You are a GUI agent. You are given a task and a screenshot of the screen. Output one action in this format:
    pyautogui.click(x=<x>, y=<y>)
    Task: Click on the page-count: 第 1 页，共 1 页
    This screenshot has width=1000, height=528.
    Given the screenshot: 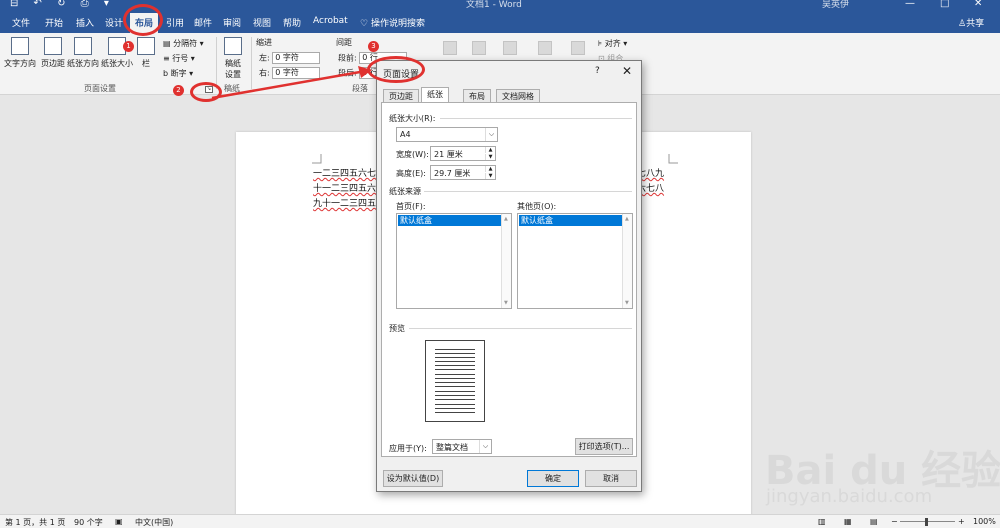 What is the action you would take?
    pyautogui.click(x=35, y=522)
    